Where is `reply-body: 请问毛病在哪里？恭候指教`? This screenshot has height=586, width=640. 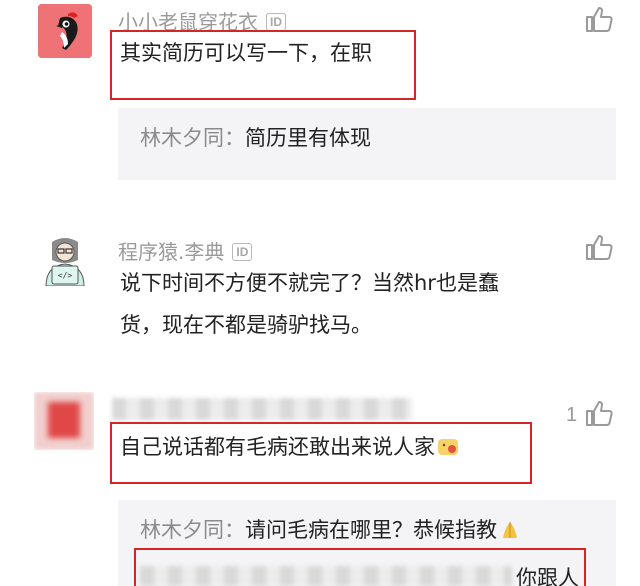
reply-body: 请问毛病在哪里？恭候指教 is located at coordinates (371, 530).